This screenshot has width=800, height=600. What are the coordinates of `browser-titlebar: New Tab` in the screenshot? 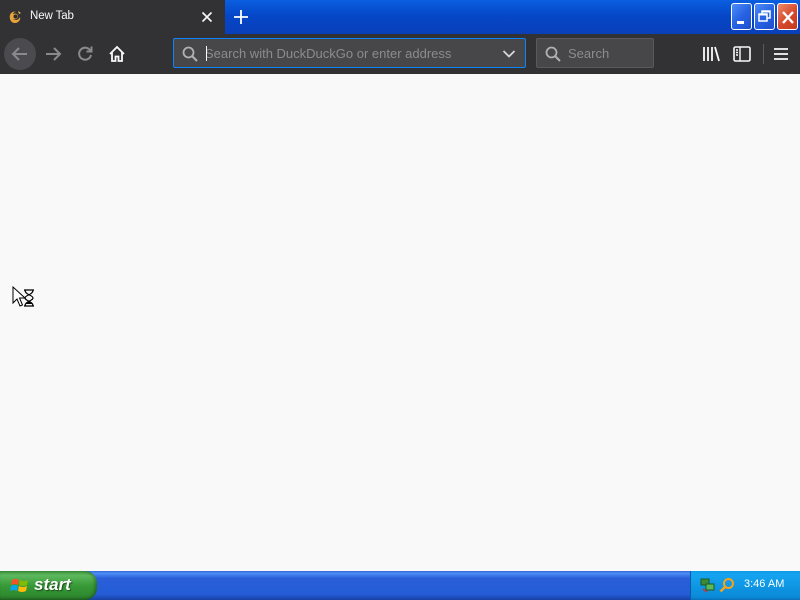 It's located at (400, 17).